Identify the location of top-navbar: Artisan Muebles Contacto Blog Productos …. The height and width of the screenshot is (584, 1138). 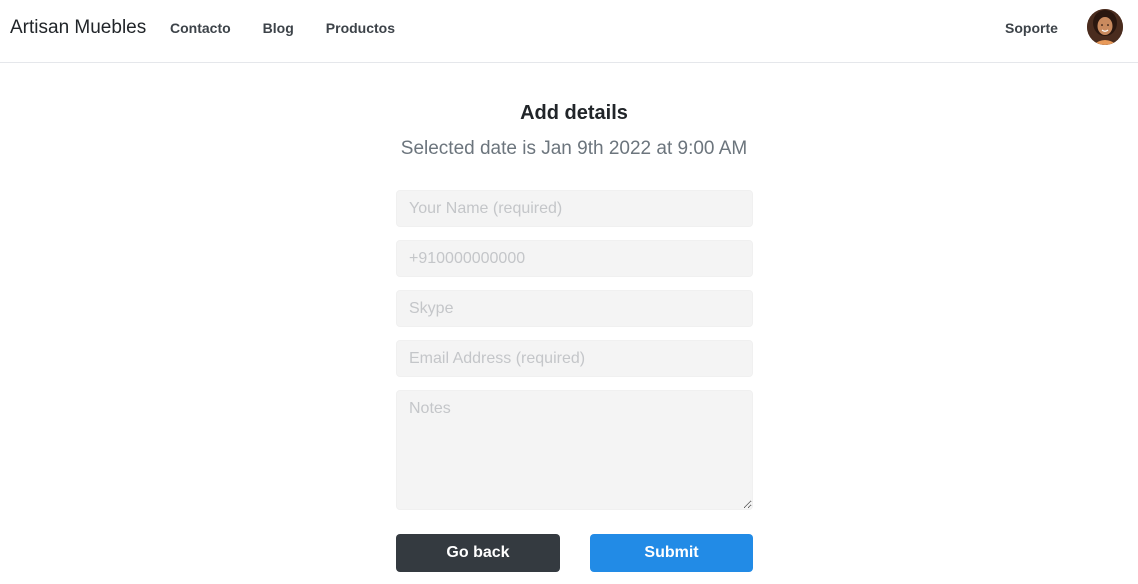
(569, 31).